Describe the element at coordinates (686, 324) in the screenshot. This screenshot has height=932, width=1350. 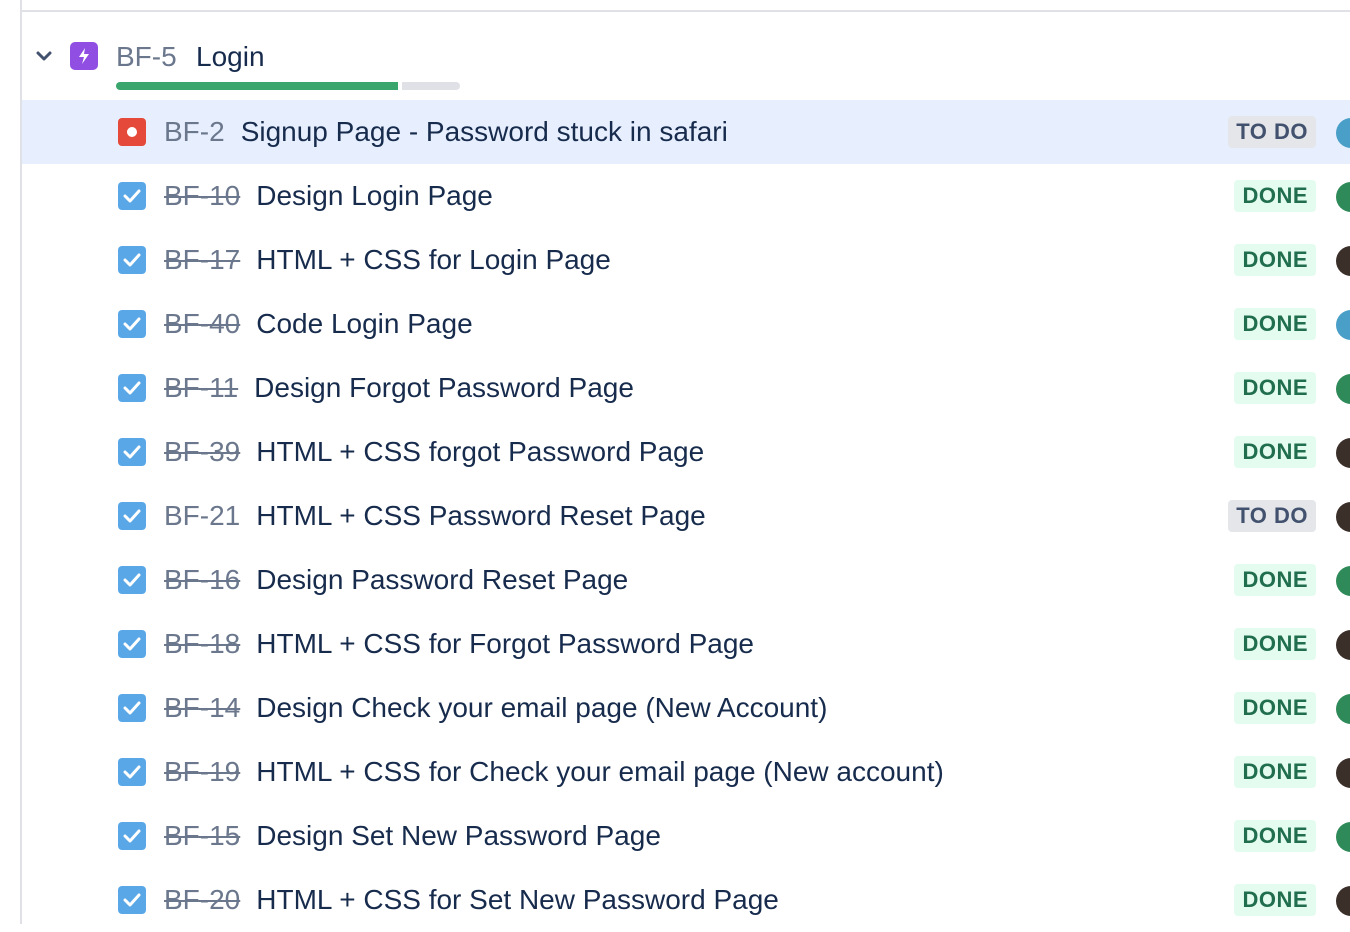
I see `issue-row: BF-40 Code Login Page DONE N` at that location.